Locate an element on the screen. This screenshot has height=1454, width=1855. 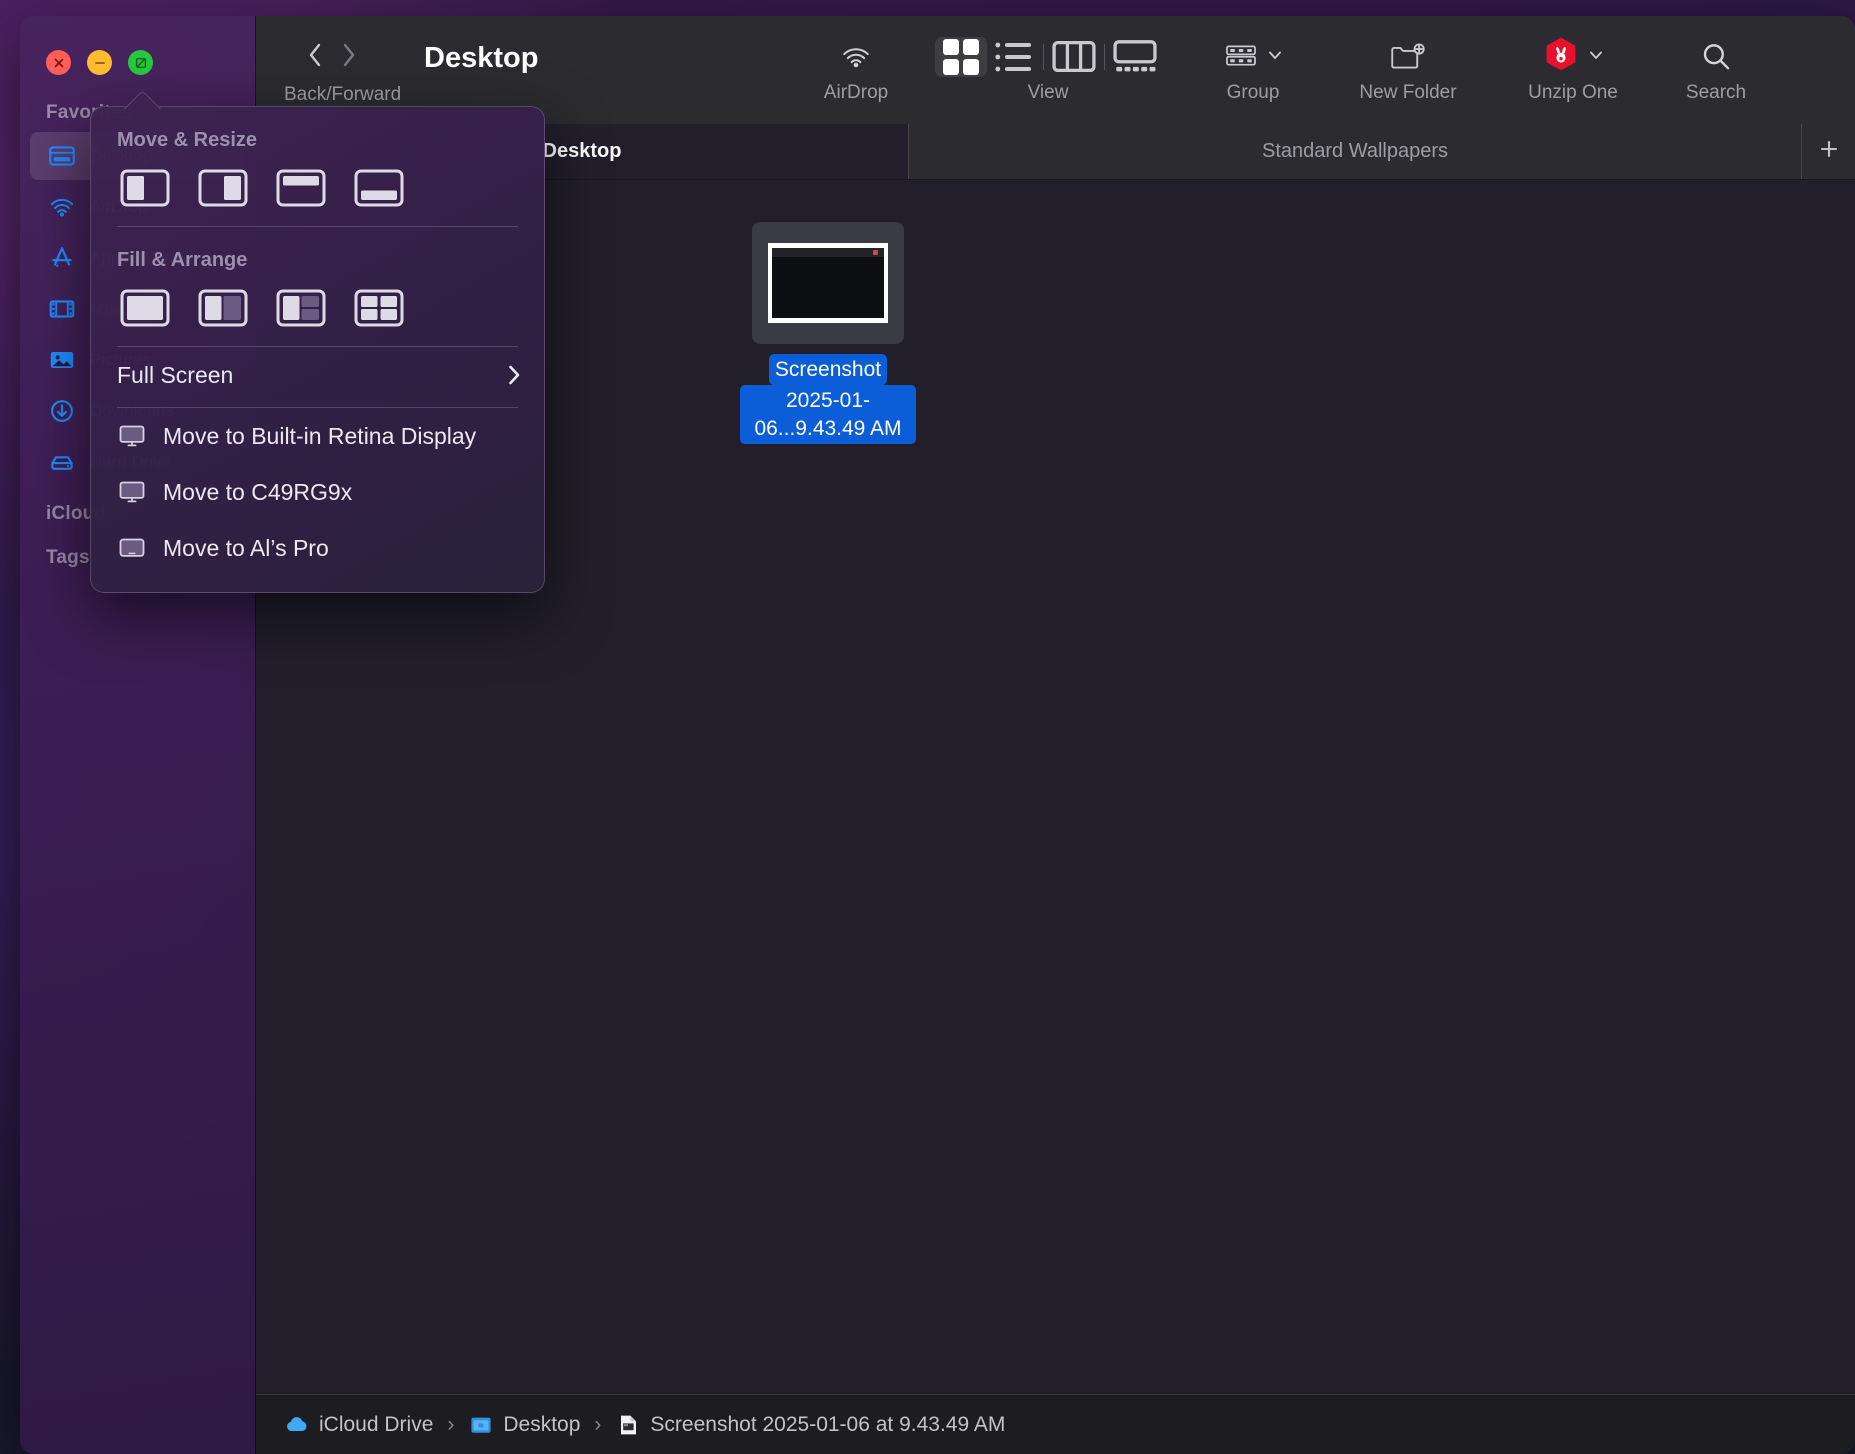
toolbar-group-button: Group is located at coordinates (1253, 70).